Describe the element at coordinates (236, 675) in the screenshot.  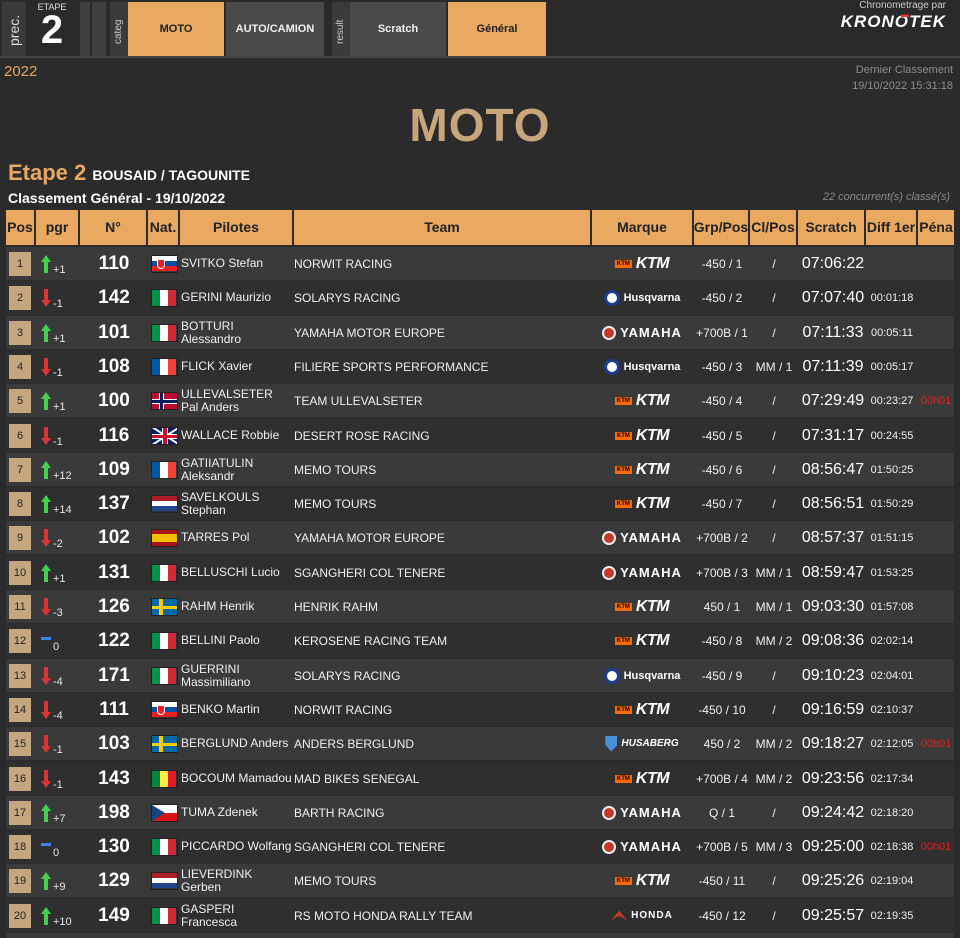
I see `pilot-name: GUERRINI Massimiliano` at that location.